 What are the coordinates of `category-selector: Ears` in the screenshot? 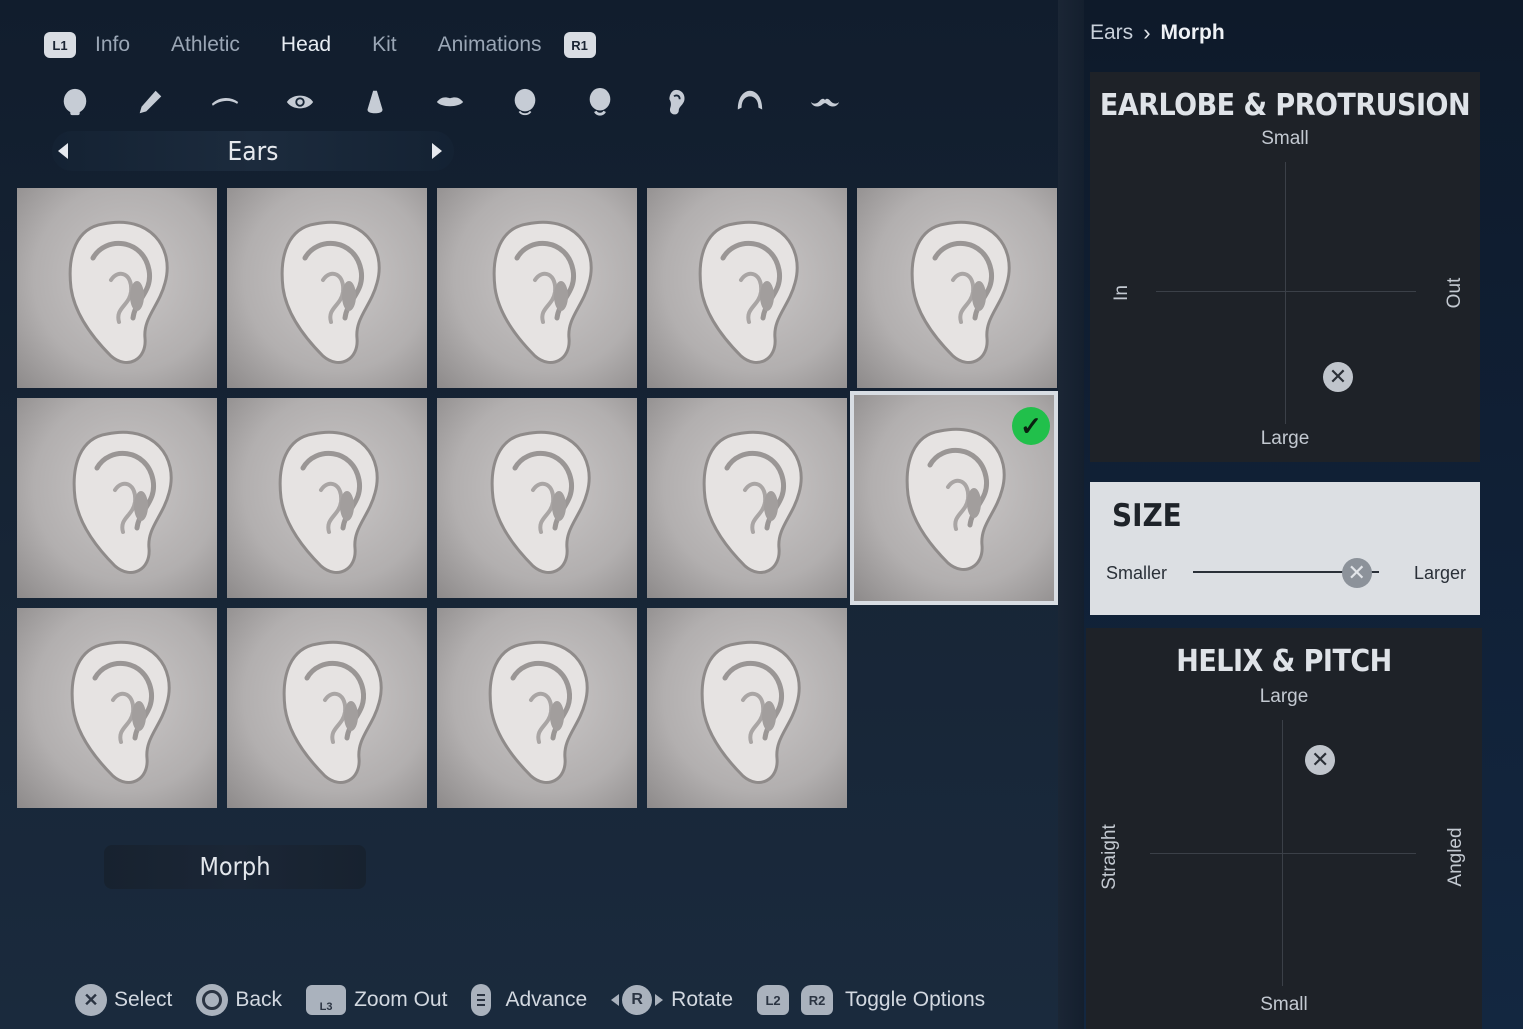 It's located at (253, 151).